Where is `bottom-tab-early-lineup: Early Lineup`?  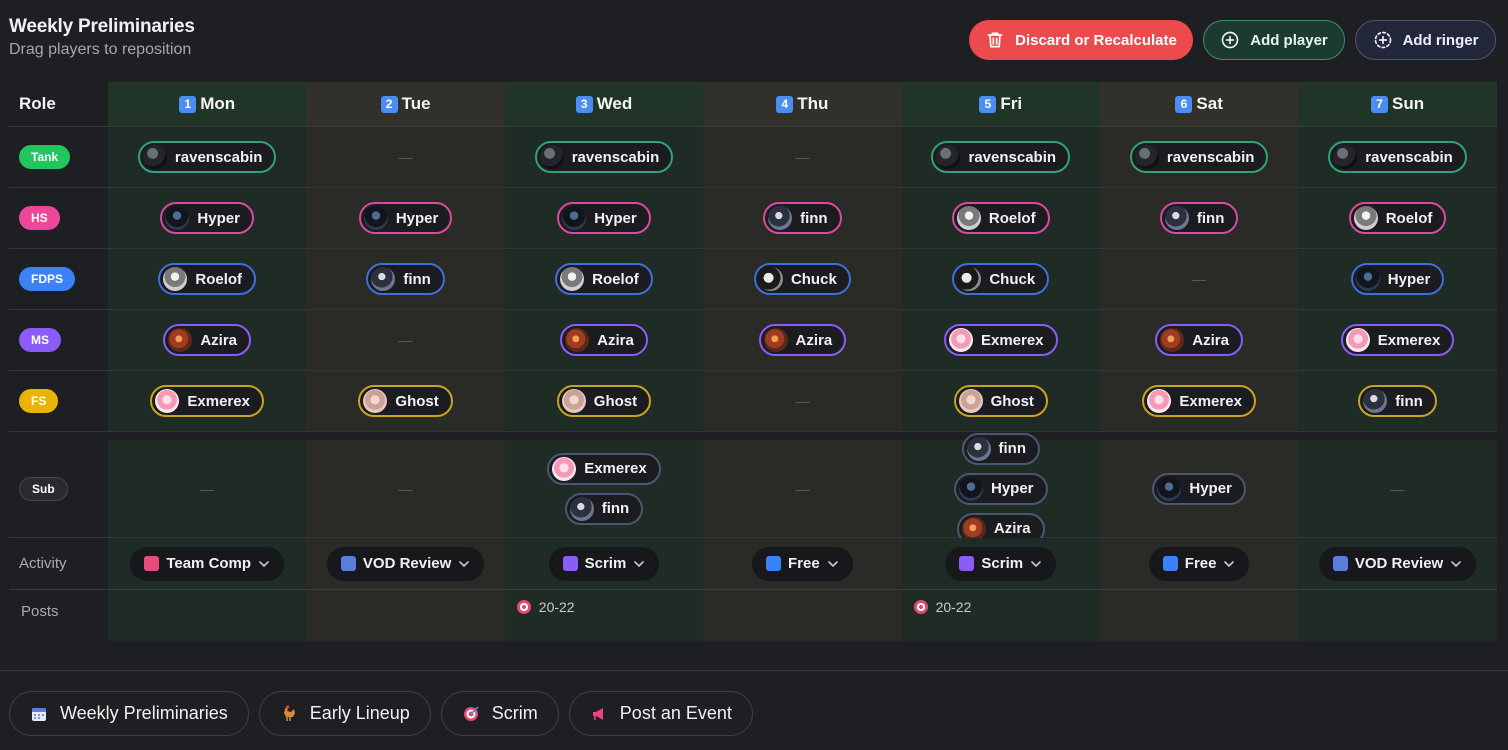
bottom-tab-early-lineup: Early Lineup is located at coordinates (344, 713).